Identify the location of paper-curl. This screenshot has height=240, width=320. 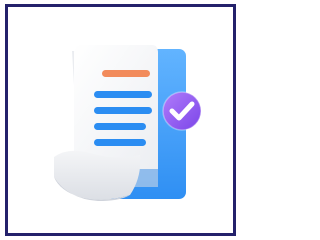
(97, 175).